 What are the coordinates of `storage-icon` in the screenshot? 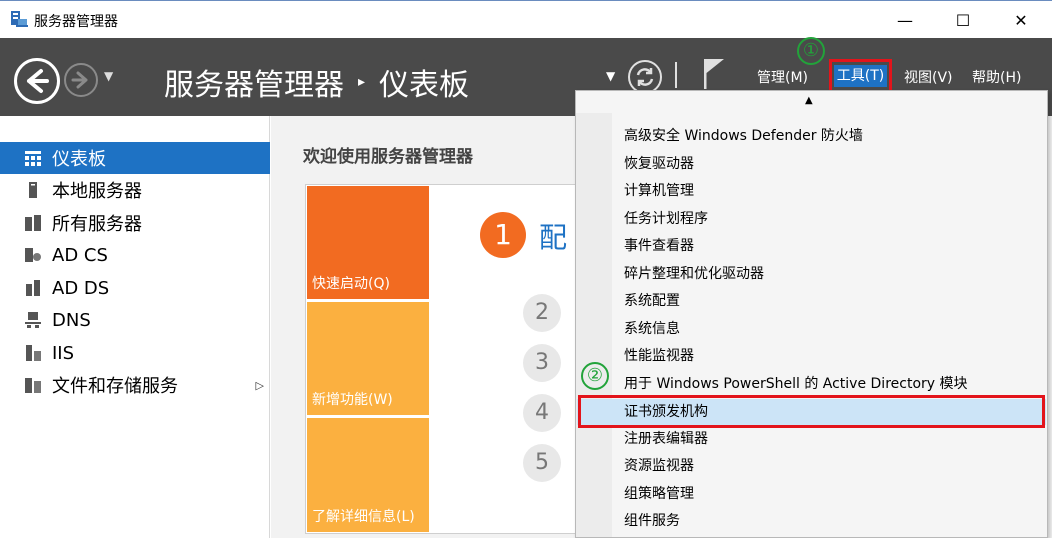 It's located at (33, 385).